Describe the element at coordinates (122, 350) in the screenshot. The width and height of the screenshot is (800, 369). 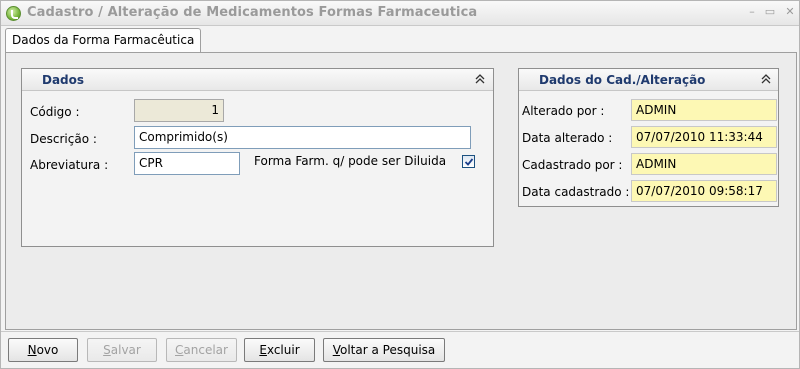
I see `salvar-button: Salvar` at that location.